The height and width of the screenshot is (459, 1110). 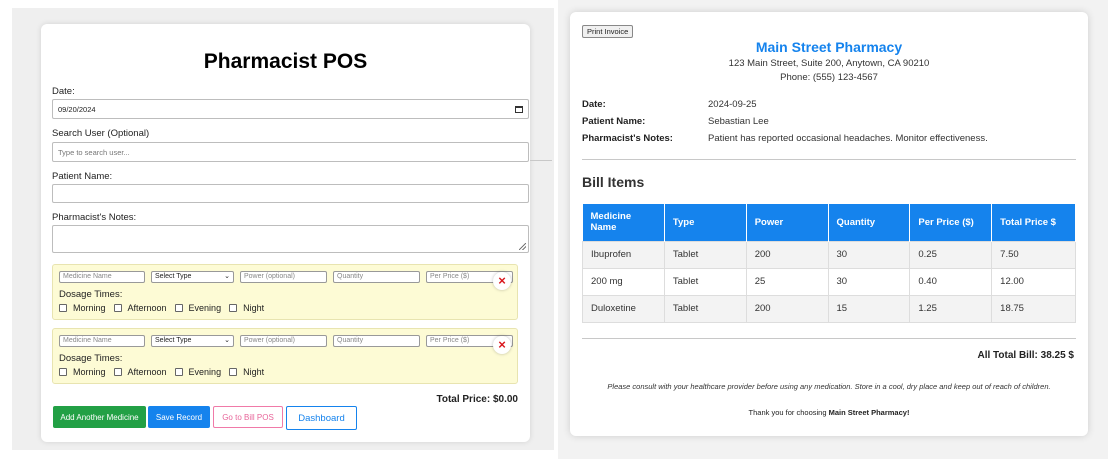 What do you see at coordinates (522, 246) in the screenshot?
I see `resize-handle-icon` at bounding box center [522, 246].